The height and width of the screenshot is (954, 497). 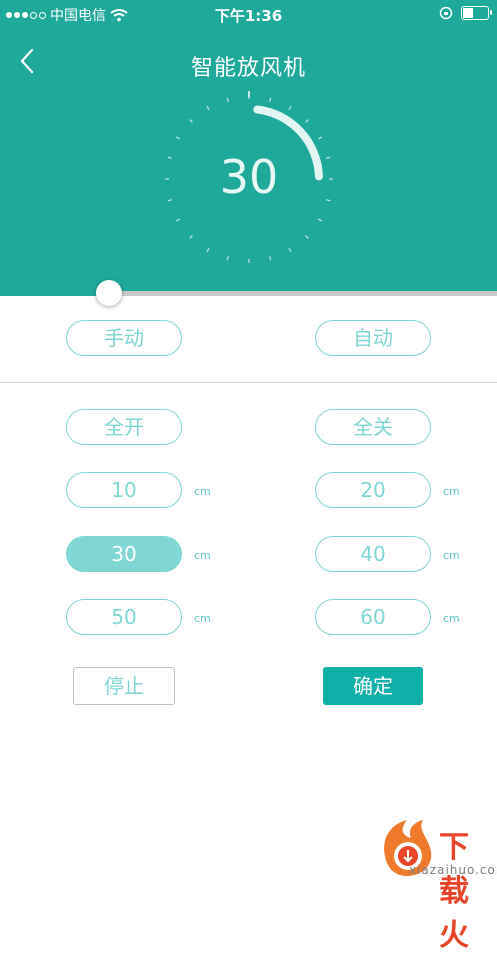 I want to click on preset-10-button: 10, so click(x=124, y=490).